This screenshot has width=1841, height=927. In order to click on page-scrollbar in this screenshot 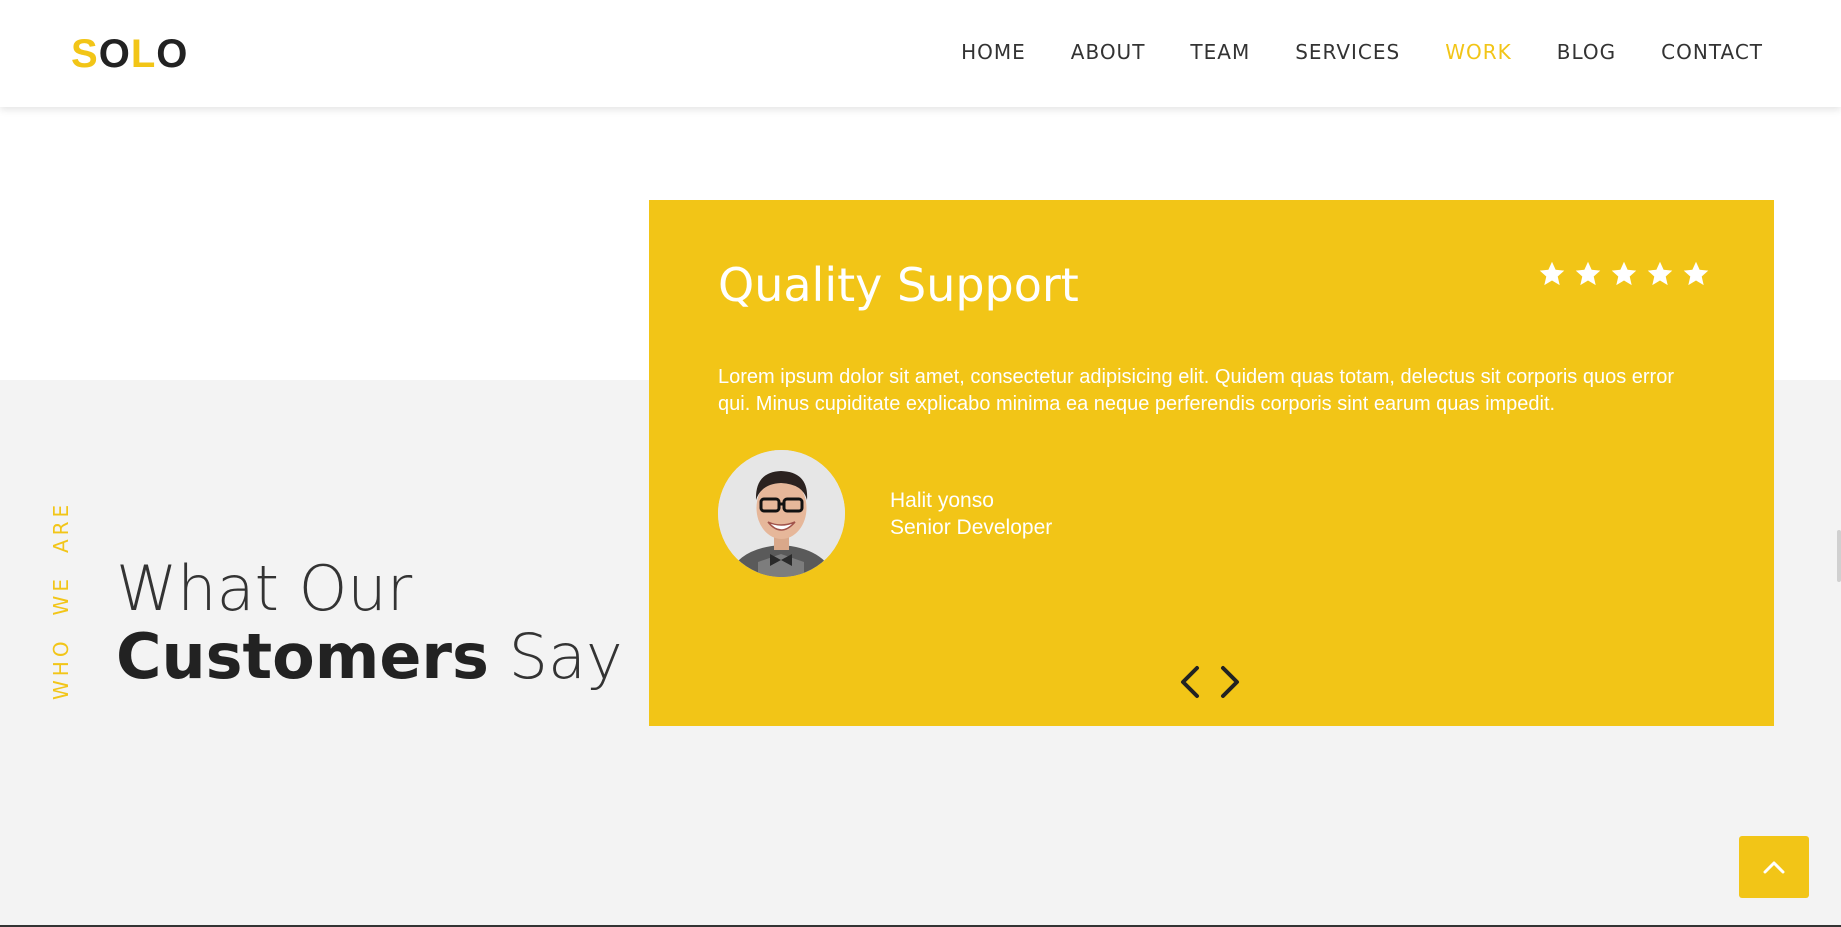, I will do `click(1839, 556)`.